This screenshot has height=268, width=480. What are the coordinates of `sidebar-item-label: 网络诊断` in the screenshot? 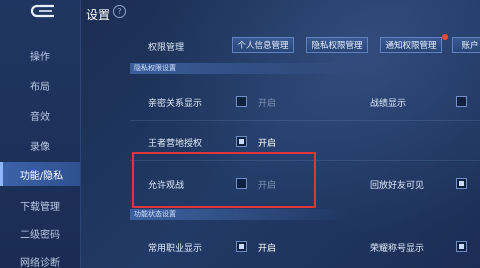 It's located at (40, 262).